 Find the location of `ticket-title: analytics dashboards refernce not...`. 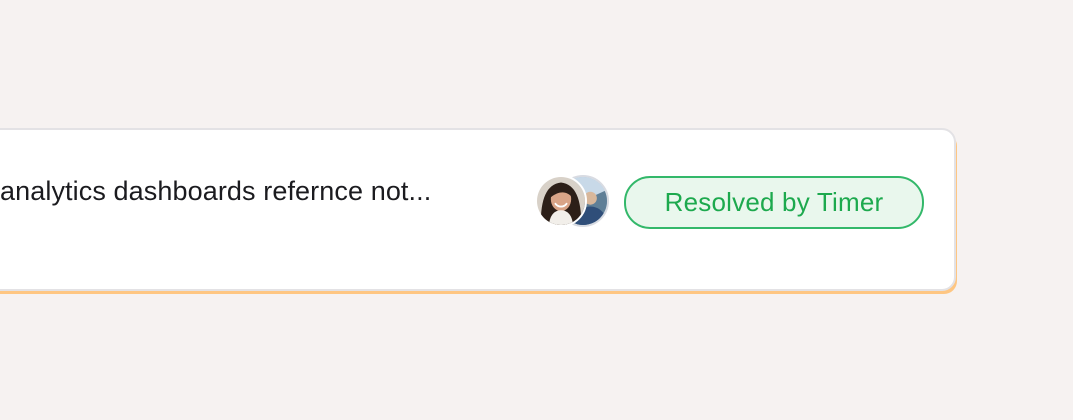

ticket-title: analytics dashboards refernce not... is located at coordinates (215, 191).